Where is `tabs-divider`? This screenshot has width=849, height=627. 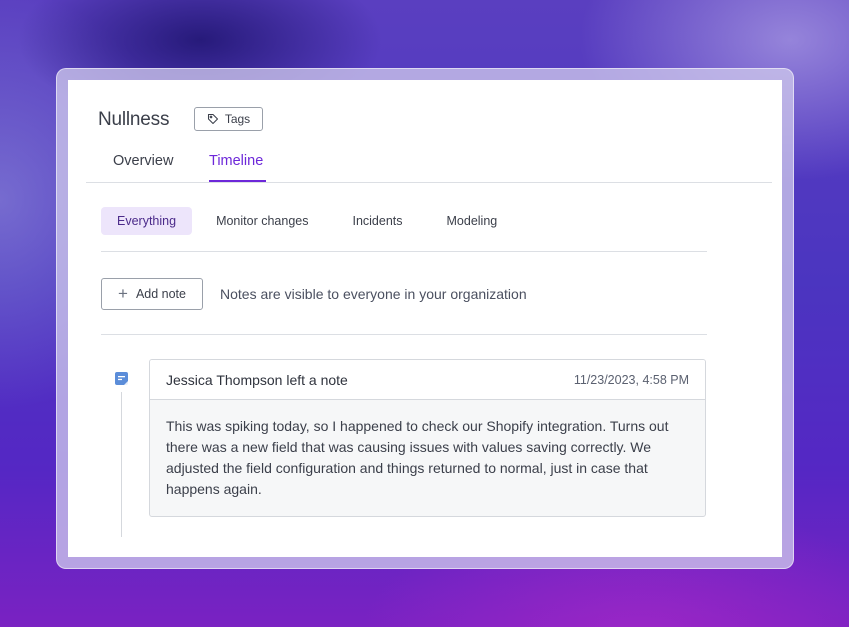
tabs-divider is located at coordinates (429, 182).